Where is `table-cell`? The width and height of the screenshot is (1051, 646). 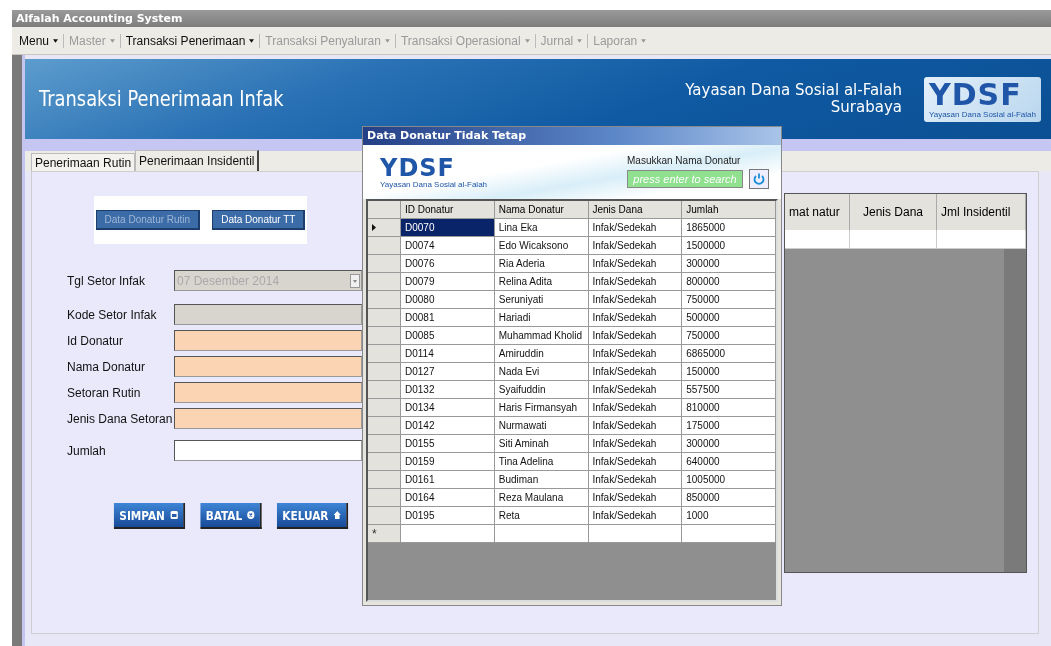 table-cell is located at coordinates (818, 239).